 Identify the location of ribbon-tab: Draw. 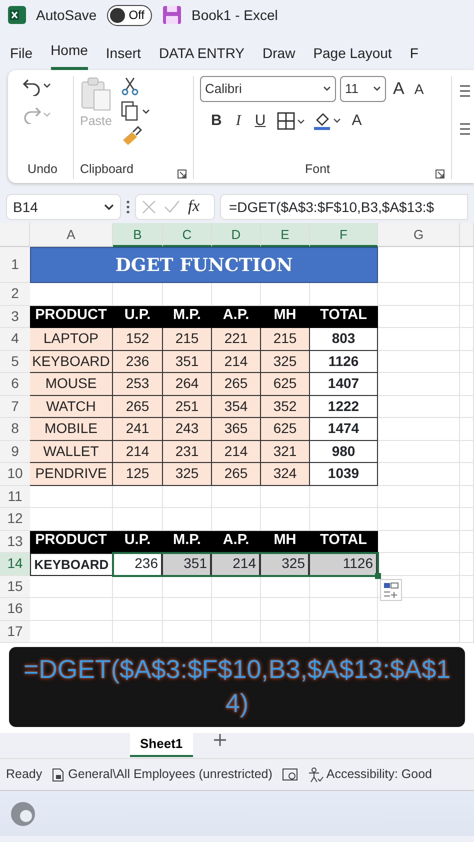
(279, 53).